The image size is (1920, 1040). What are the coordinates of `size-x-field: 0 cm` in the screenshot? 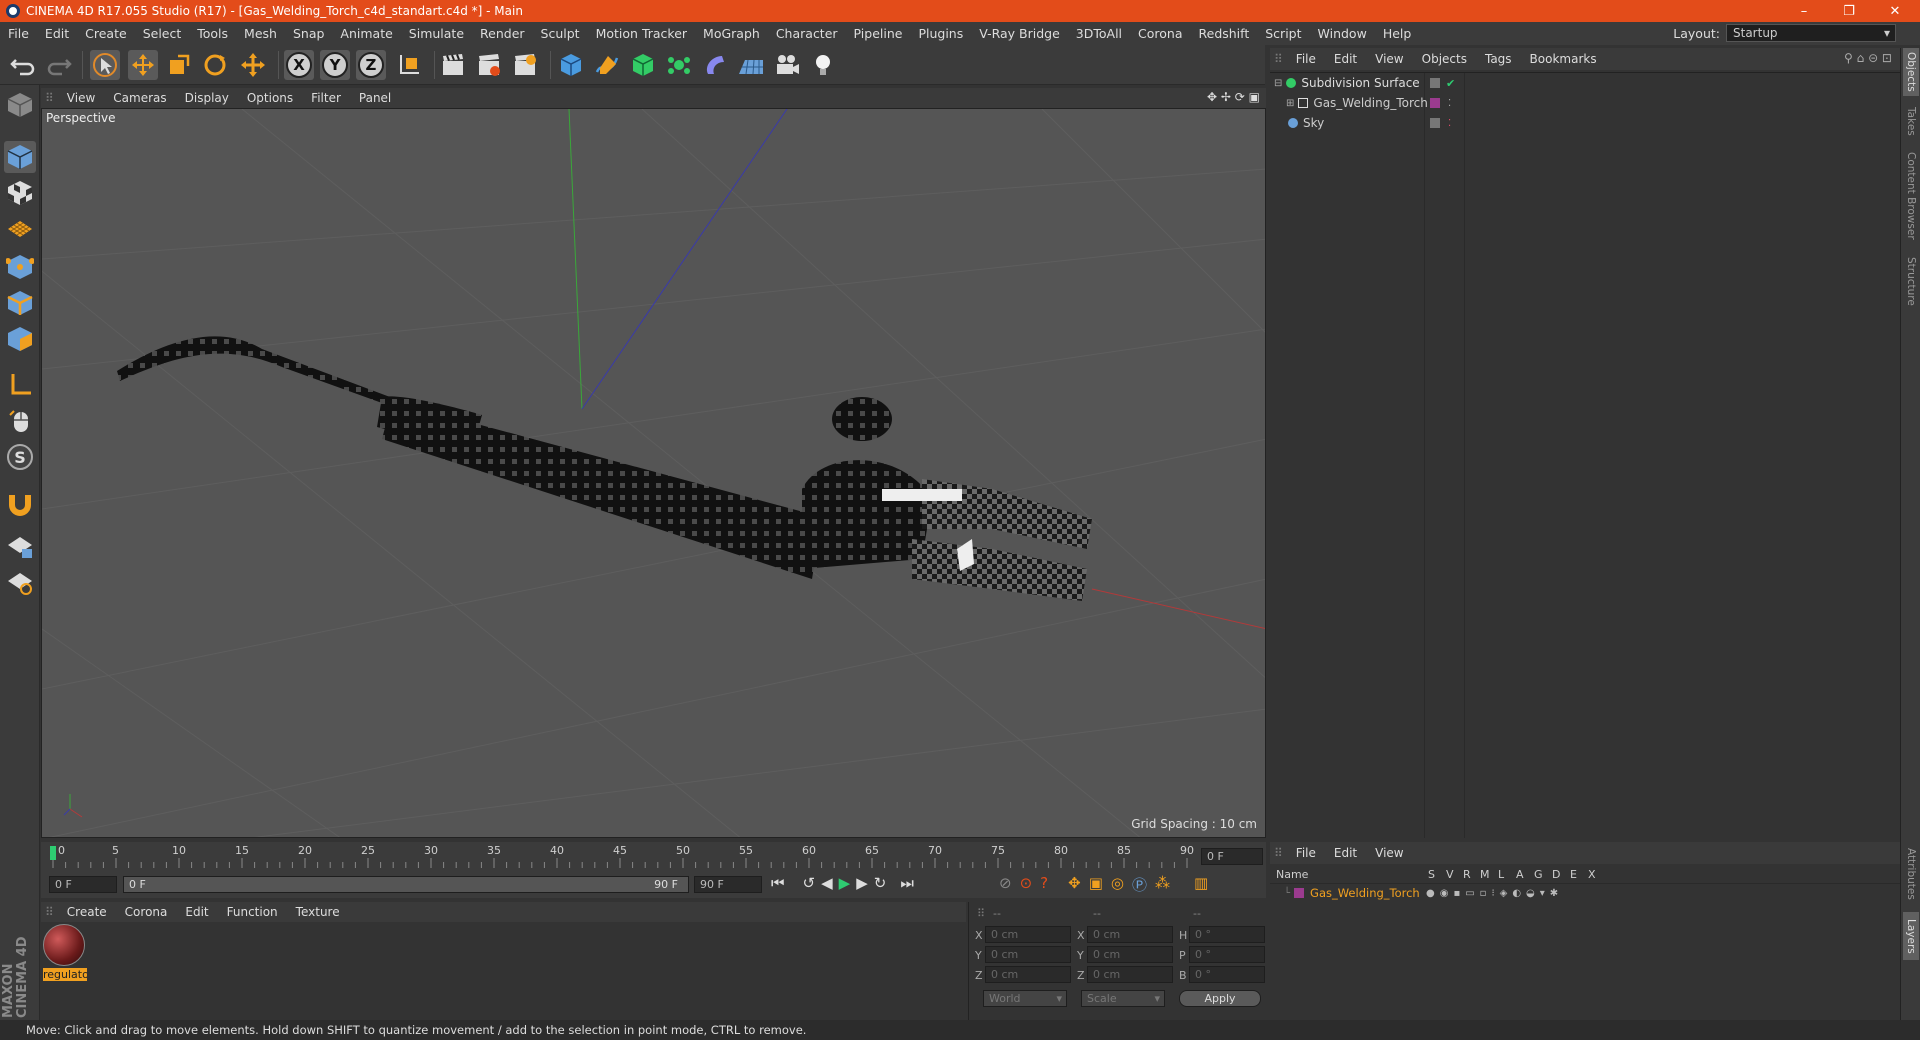 It's located at (1130, 934).